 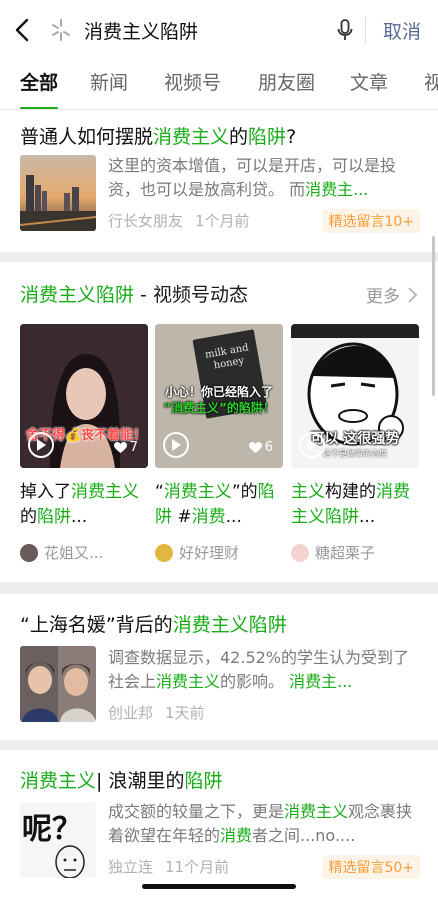 I want to click on search-bar: 消费主义陷阱 取消, so click(x=219, y=30).